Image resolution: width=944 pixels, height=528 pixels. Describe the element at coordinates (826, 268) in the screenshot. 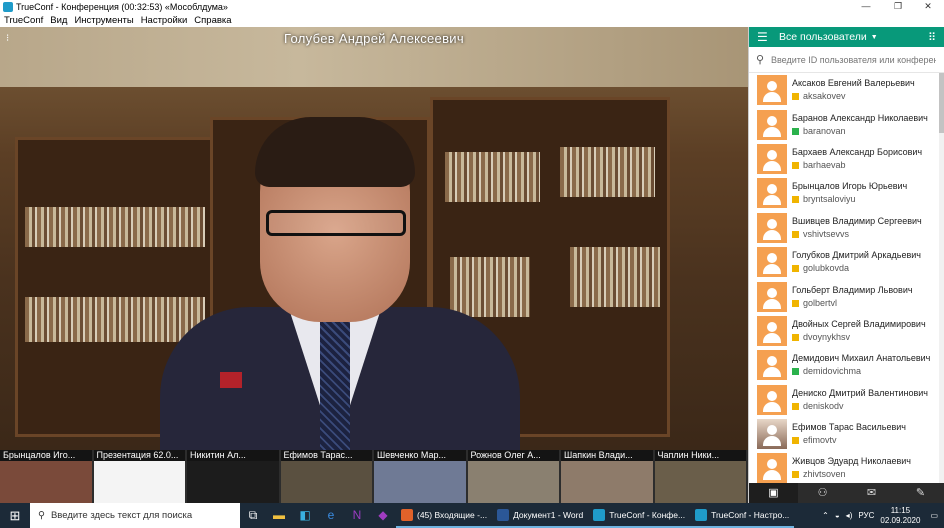

I see `user-login: golubkovda` at that location.